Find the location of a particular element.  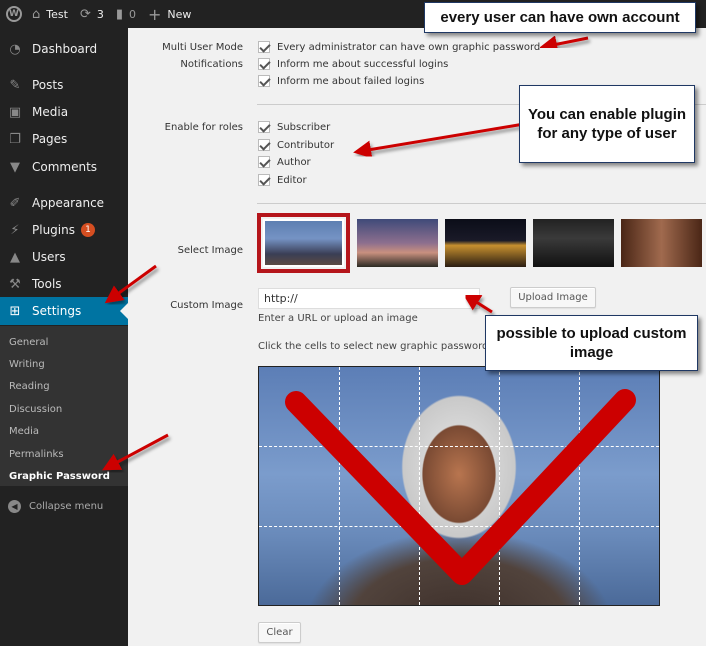

clear-button: Clear is located at coordinates (279, 632).